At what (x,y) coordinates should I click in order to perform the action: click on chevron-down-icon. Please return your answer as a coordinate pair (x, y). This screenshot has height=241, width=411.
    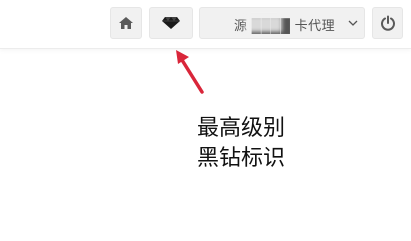
    Looking at the image, I should click on (353, 23).